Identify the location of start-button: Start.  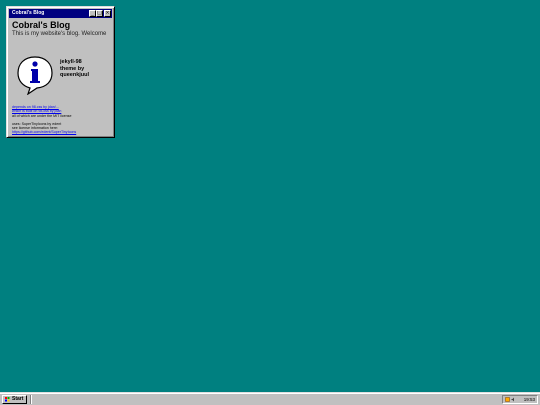
(14, 399).